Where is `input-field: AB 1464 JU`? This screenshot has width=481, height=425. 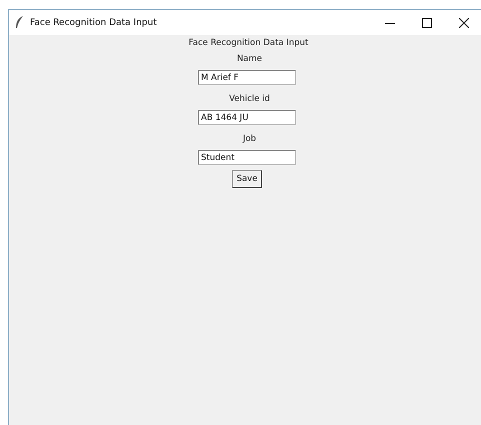 input-field: AB 1464 JU is located at coordinates (247, 117).